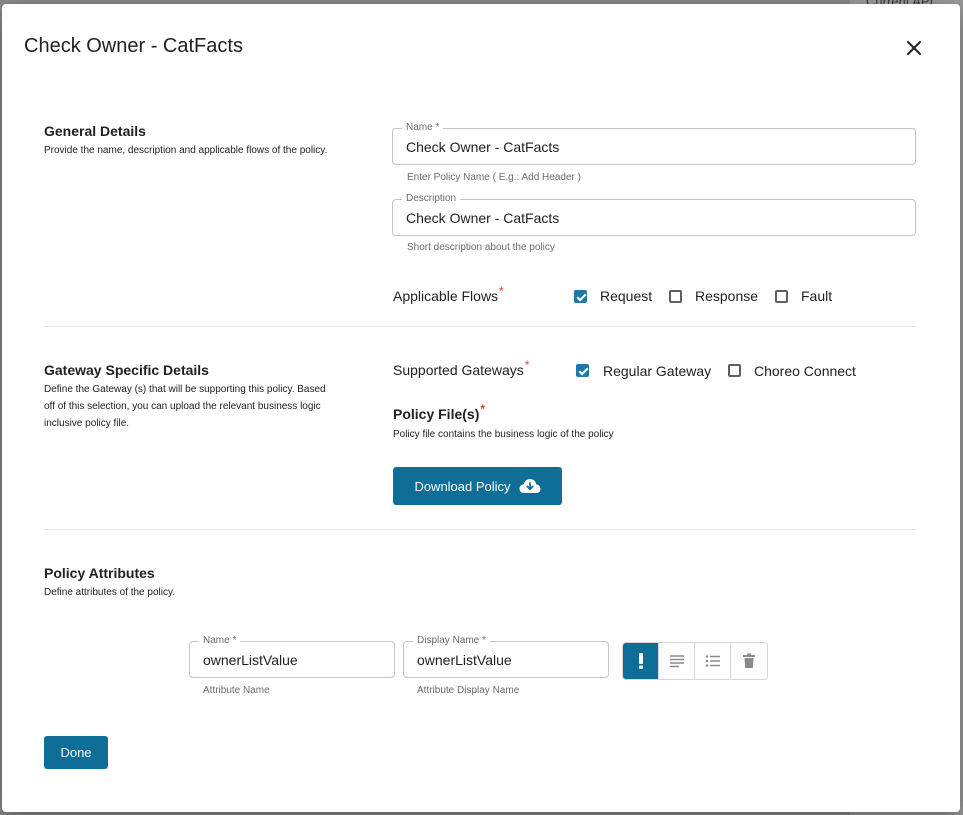 The image size is (963, 815). Describe the element at coordinates (236, 690) in the screenshot. I see `attribute-name-helper: Attribute Name` at that location.